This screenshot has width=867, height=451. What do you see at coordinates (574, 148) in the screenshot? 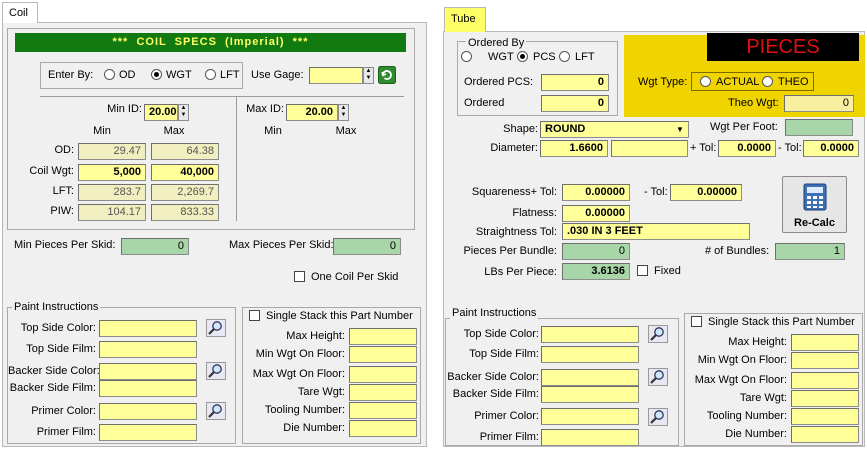
I see `diameter-input: 1.6600` at bounding box center [574, 148].